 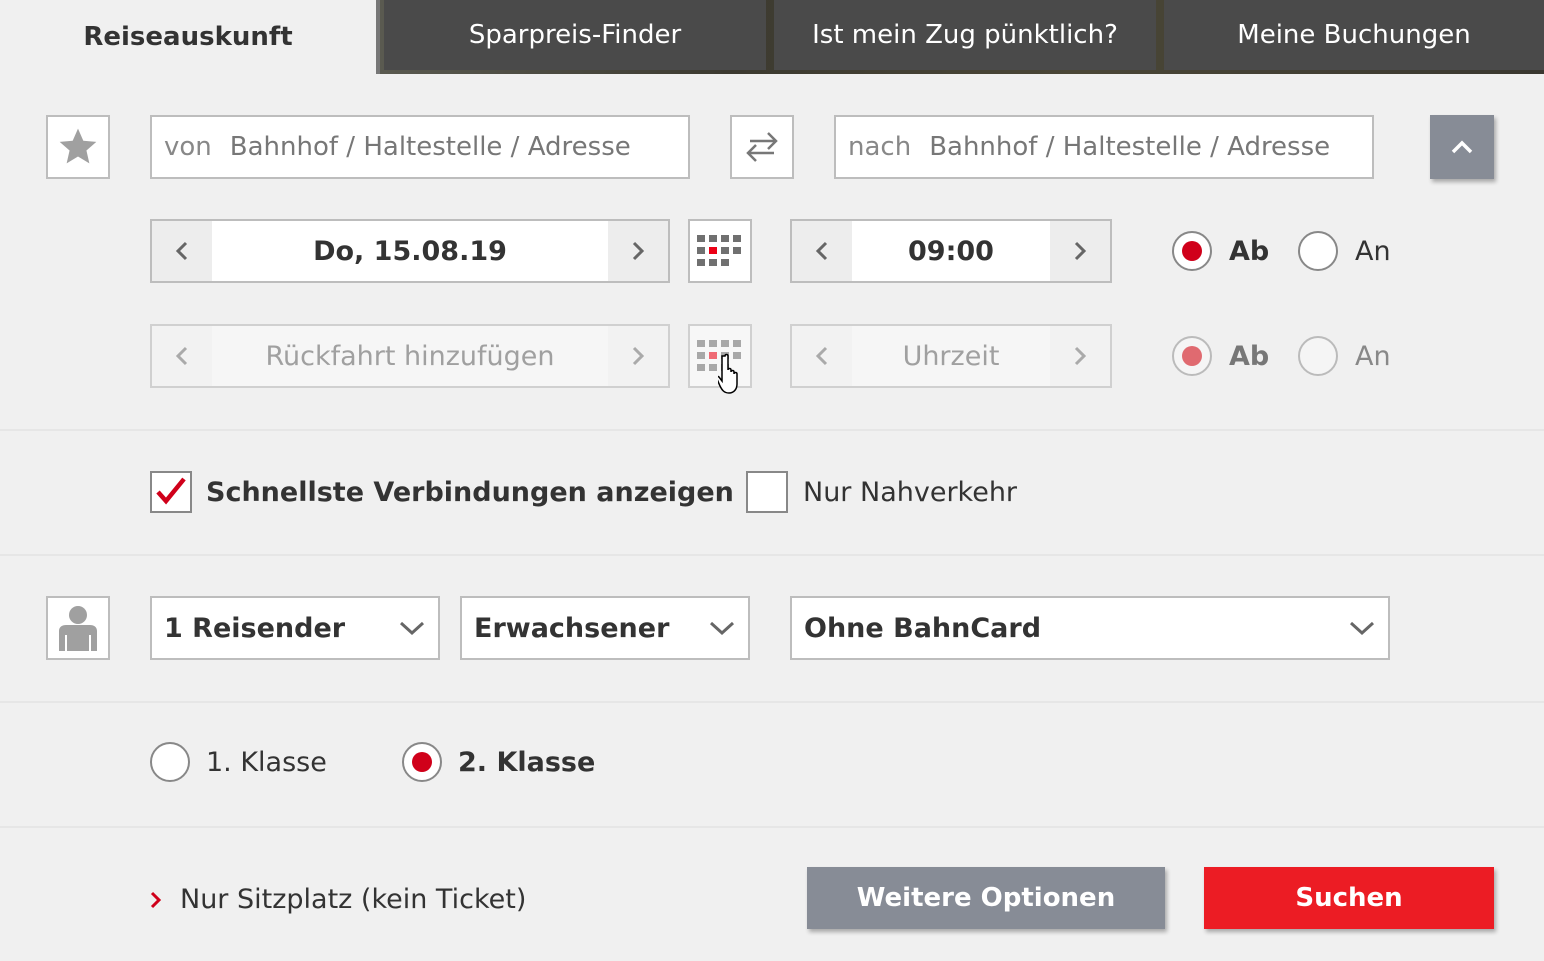 I want to click on collapse-button, so click(x=1462, y=147).